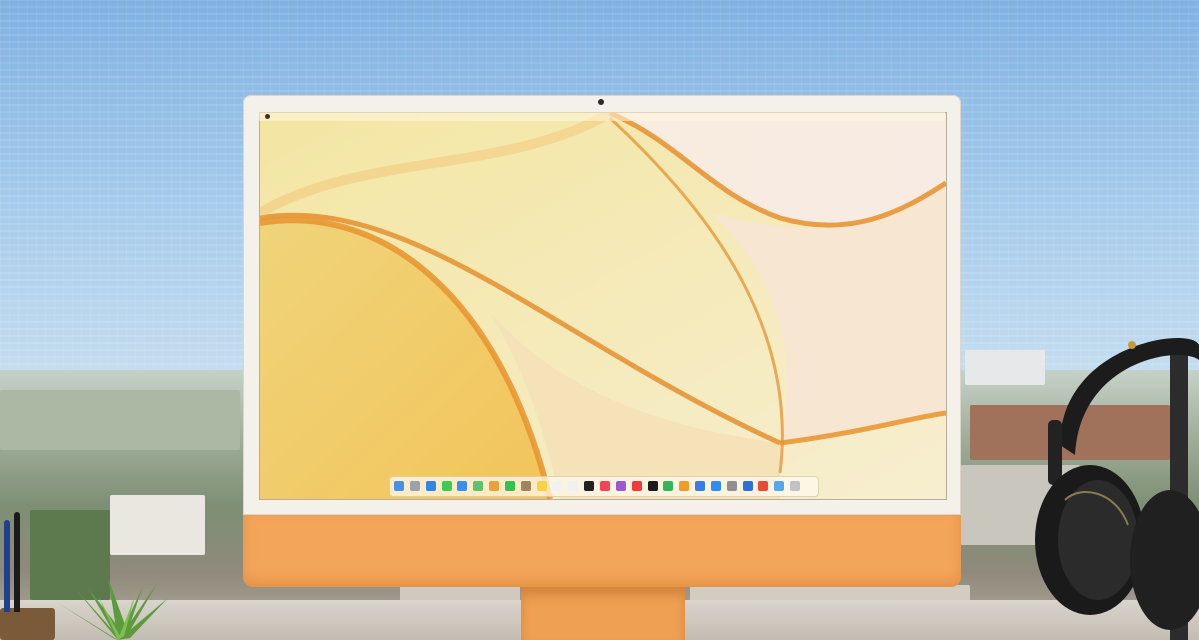 The width and height of the screenshot is (1199, 640). Describe the element at coordinates (602, 551) in the screenshot. I see `imac-chin` at that location.